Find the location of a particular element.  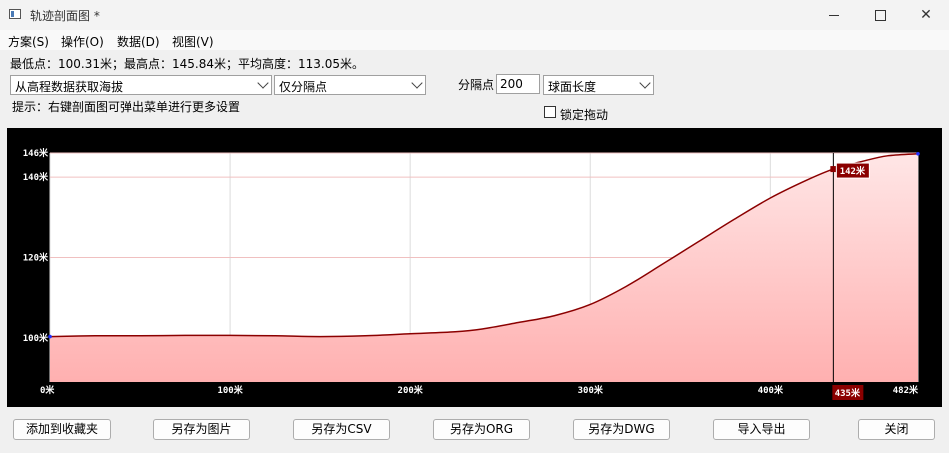

maximize-icon is located at coordinates (880, 15).